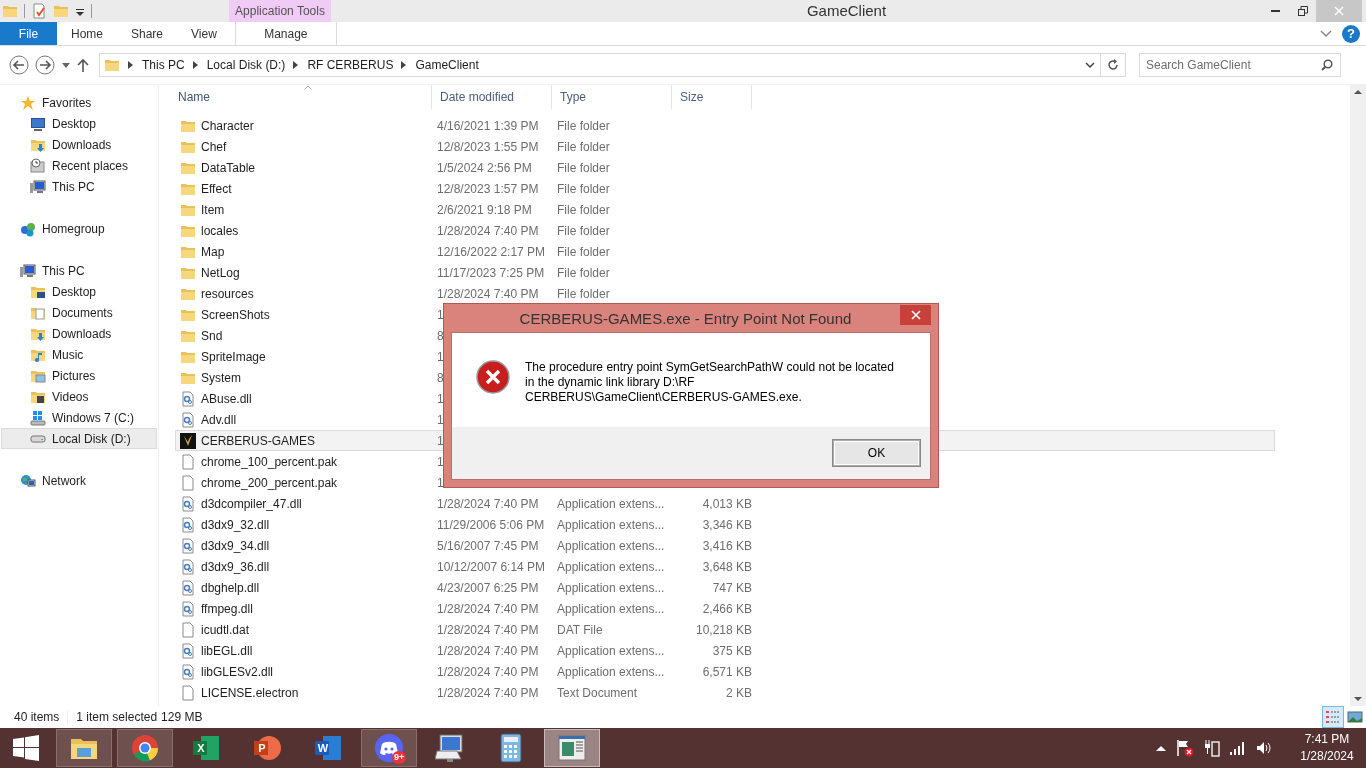 This screenshot has width=1366, height=768. I want to click on window-title: GameClient, so click(846, 11).